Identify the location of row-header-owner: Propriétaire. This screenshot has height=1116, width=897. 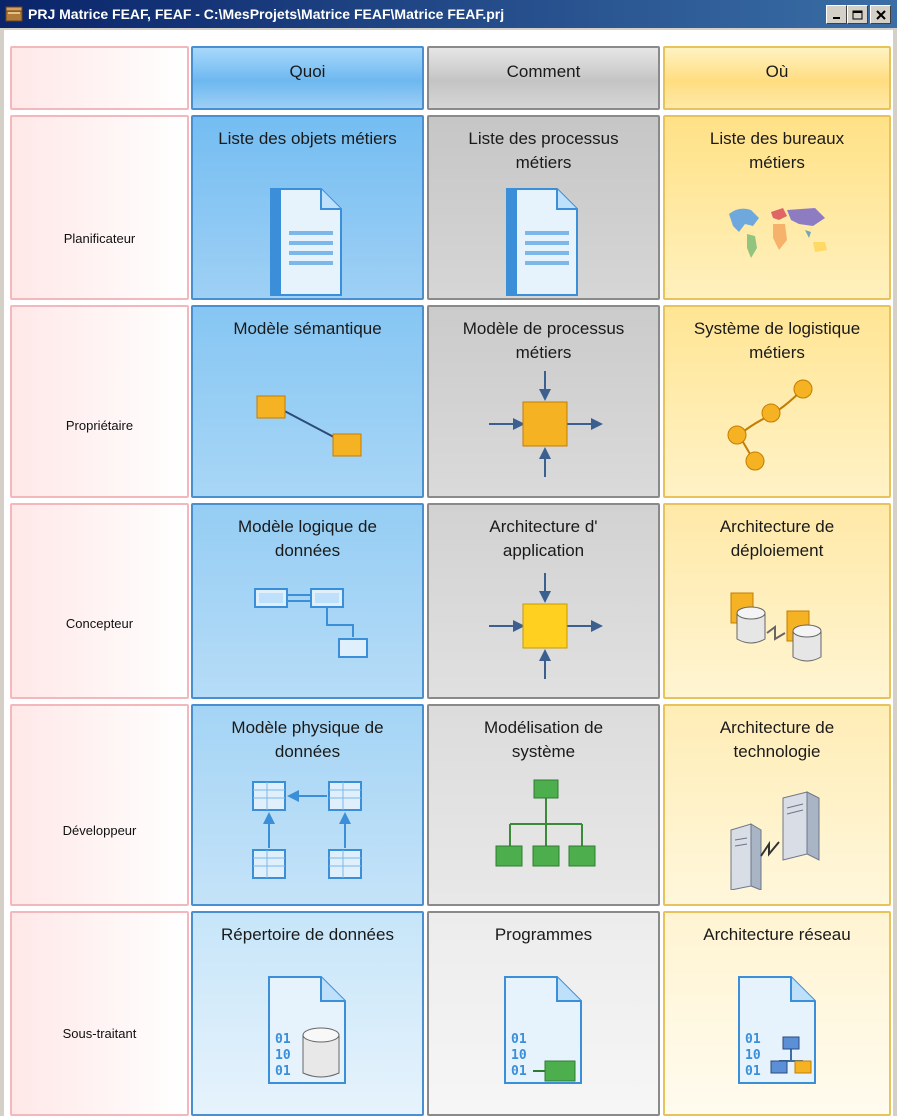
(99, 401).